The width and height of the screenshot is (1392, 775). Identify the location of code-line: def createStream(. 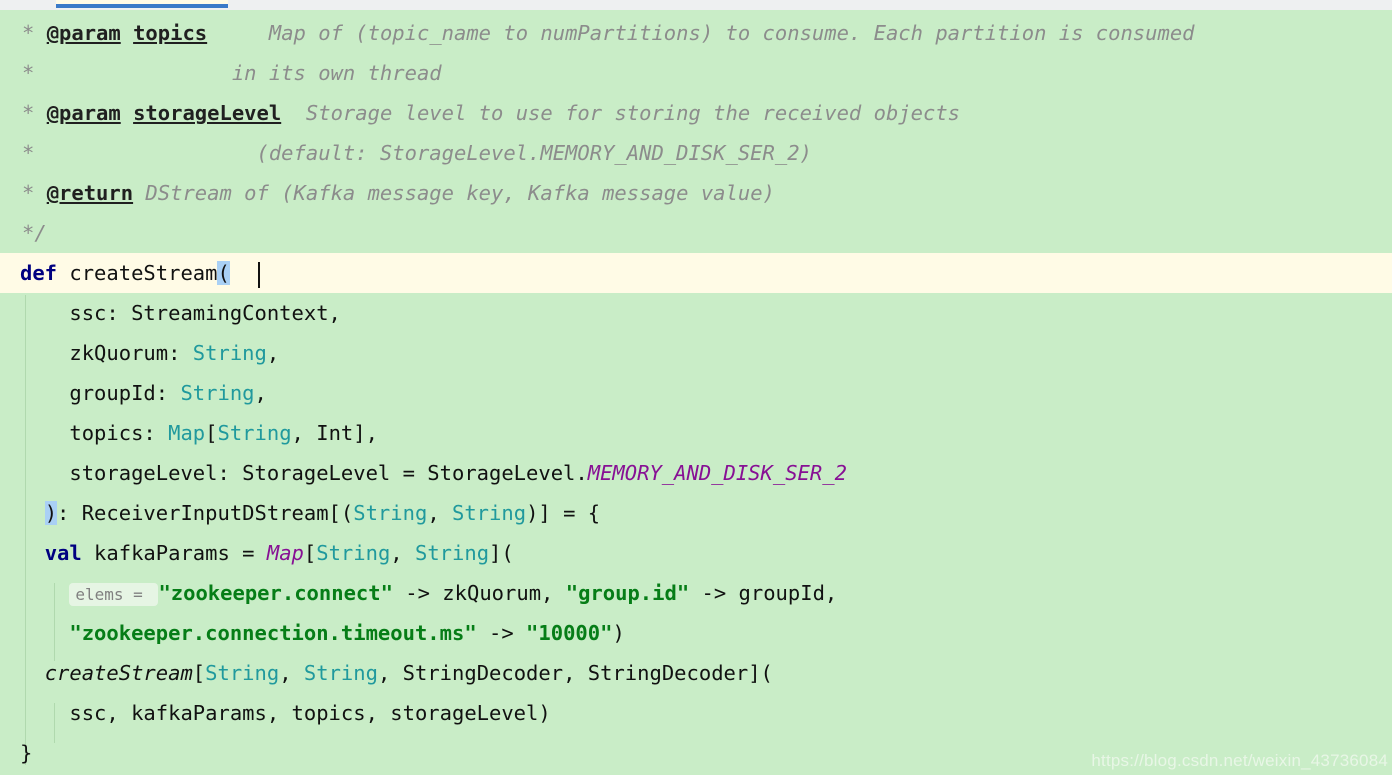
(696, 273).